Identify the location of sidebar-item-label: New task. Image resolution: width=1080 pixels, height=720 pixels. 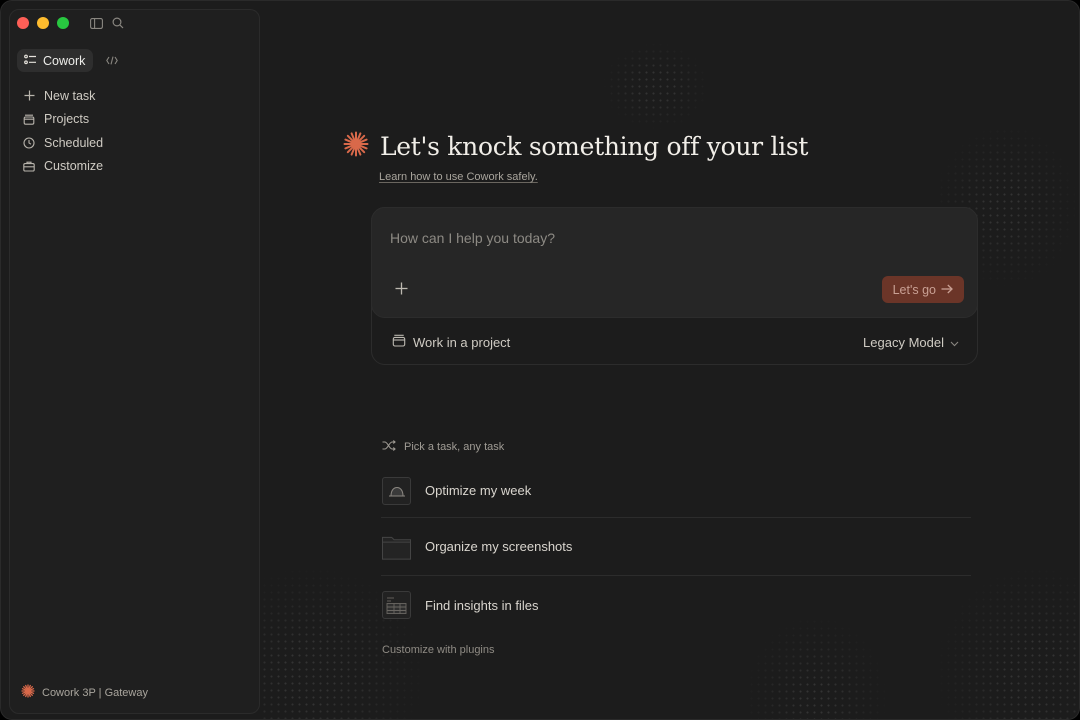
(70, 95).